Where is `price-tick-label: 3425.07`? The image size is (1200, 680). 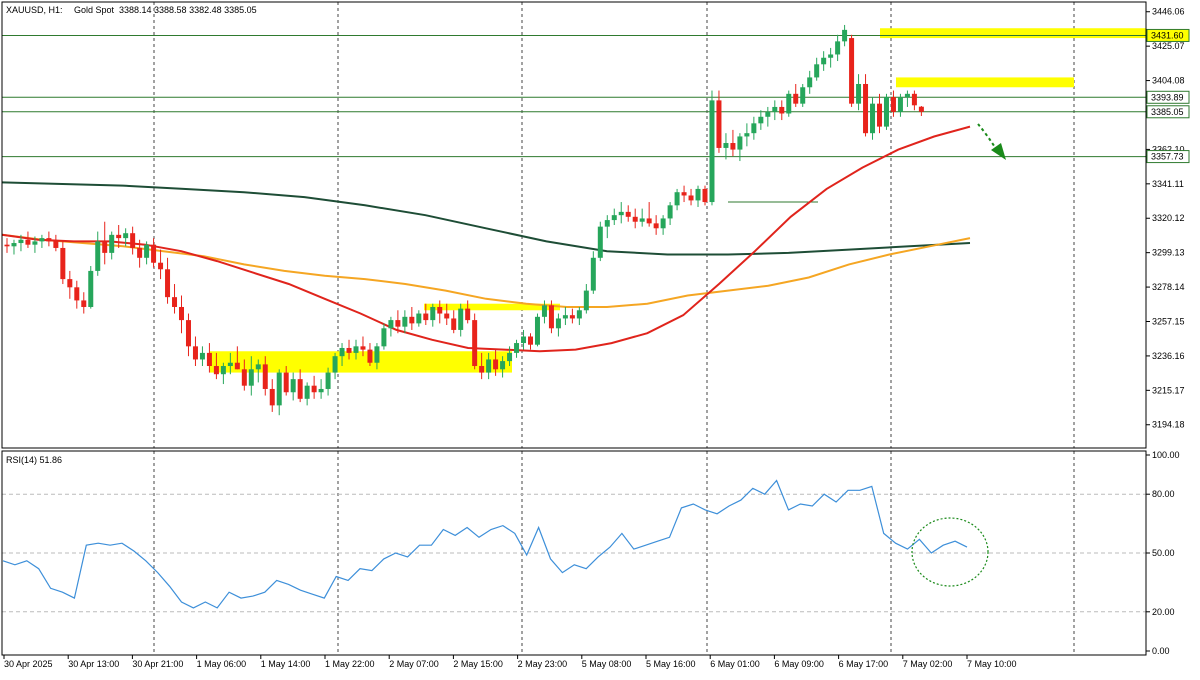
price-tick-label: 3425.07 is located at coordinates (1168, 46).